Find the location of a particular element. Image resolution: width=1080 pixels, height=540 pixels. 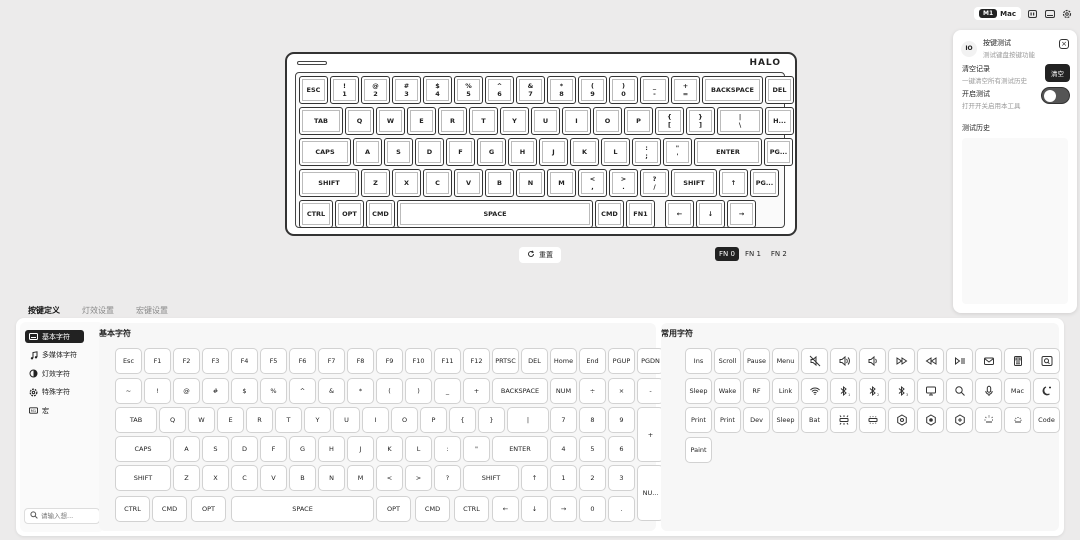

basic-key-f5: F5 is located at coordinates (273, 361).